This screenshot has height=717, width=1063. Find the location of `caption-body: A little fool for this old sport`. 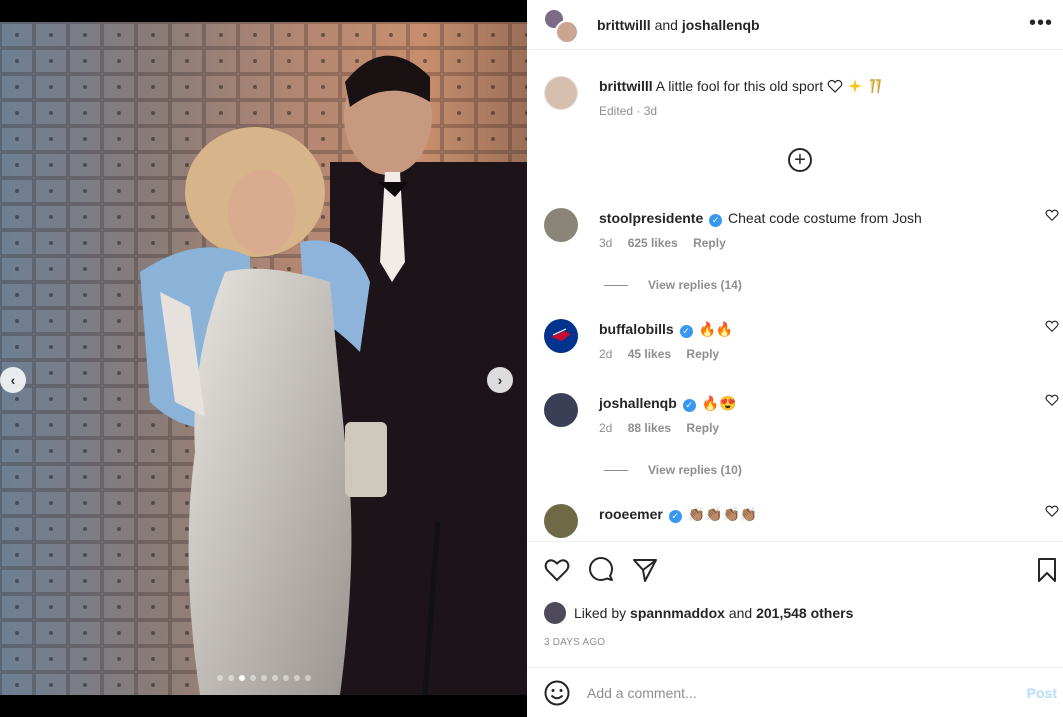

caption-body: A little fool for this old sport is located at coordinates (739, 86).